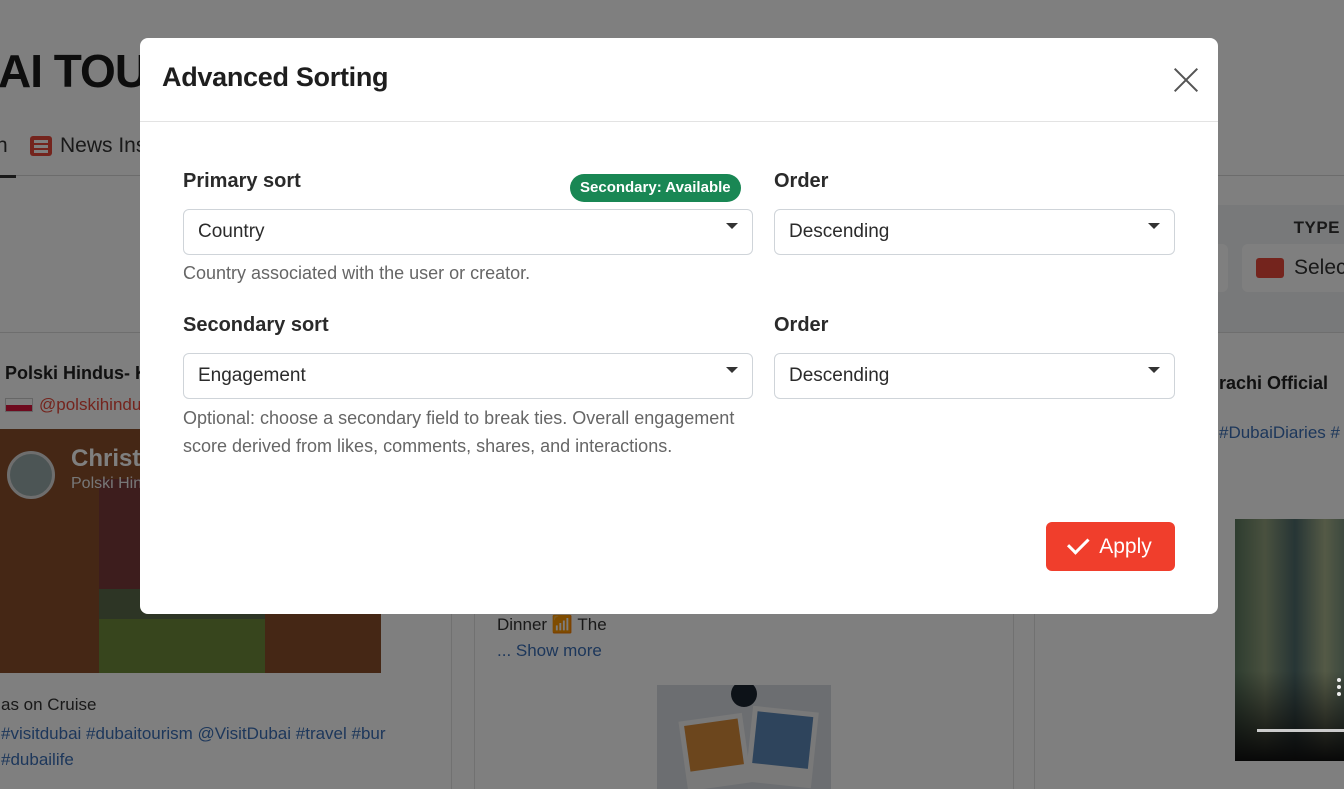  Describe the element at coordinates (655, 188) in the screenshot. I see `status-badge: Secondary: Available` at that location.